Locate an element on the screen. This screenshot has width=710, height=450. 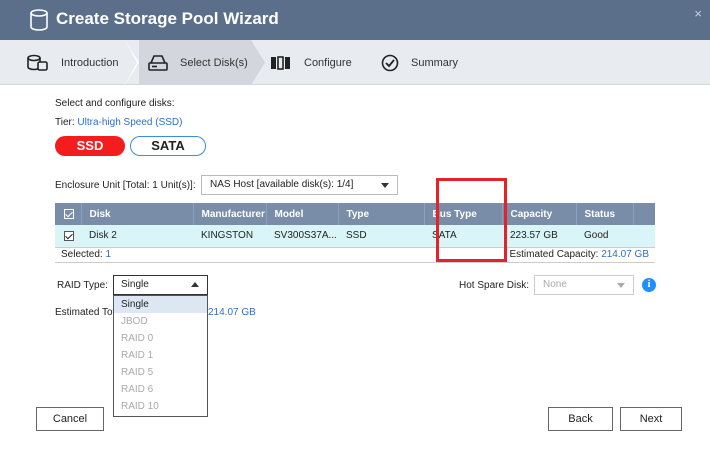
checkmark-circle-icon is located at coordinates (390, 62).